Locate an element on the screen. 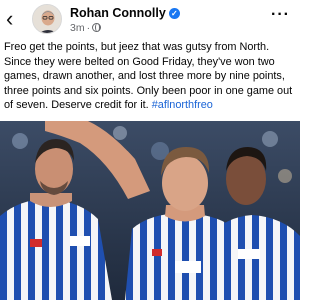 The height and width of the screenshot is (300, 320). post-header: ‹ Rohan Connolly ✓ 3m · ··· is located at coordinates (150, 20).